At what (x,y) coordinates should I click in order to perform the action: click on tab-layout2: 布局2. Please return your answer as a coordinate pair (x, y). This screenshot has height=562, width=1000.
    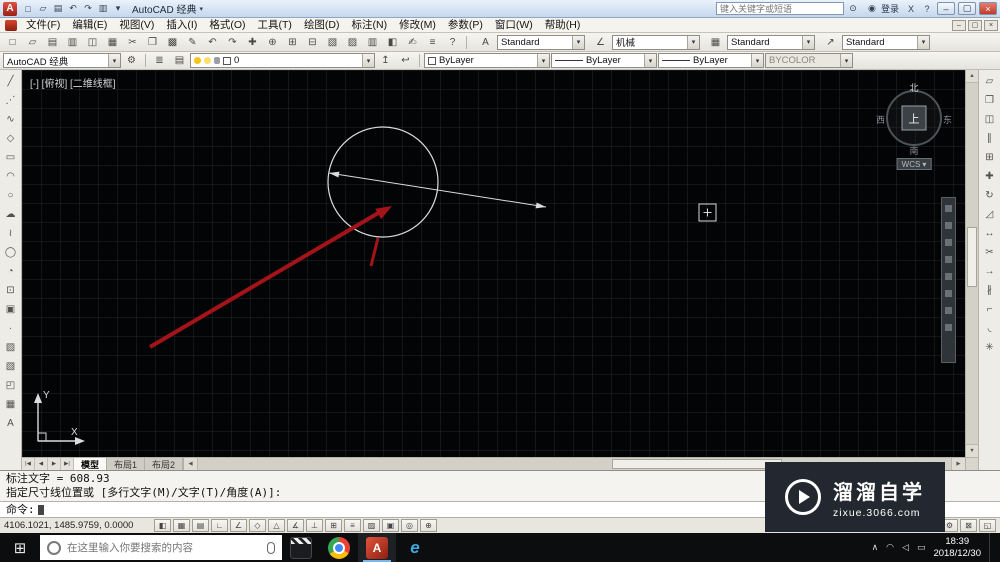
    Looking at the image, I should click on (164, 464).